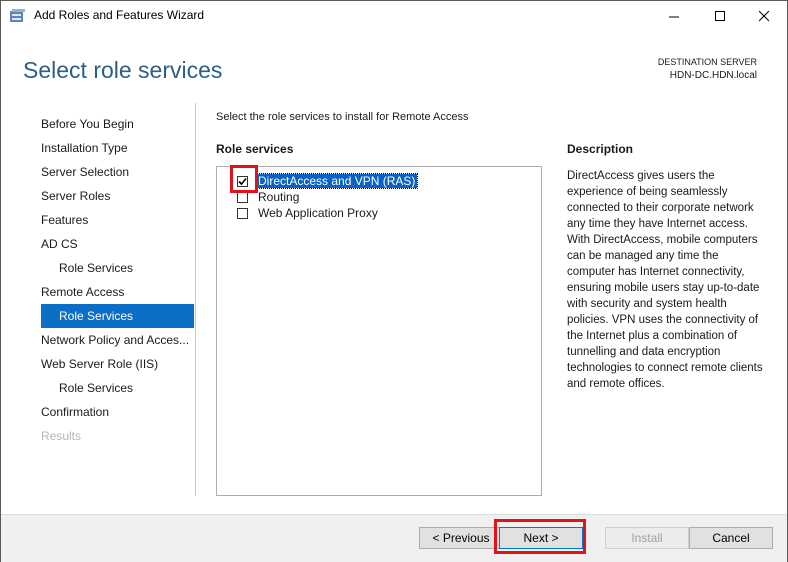 Image resolution: width=788 pixels, height=562 pixels. Describe the element at coordinates (117, 244) in the screenshot. I see `nav-item-ad-cs: AD CS` at that location.